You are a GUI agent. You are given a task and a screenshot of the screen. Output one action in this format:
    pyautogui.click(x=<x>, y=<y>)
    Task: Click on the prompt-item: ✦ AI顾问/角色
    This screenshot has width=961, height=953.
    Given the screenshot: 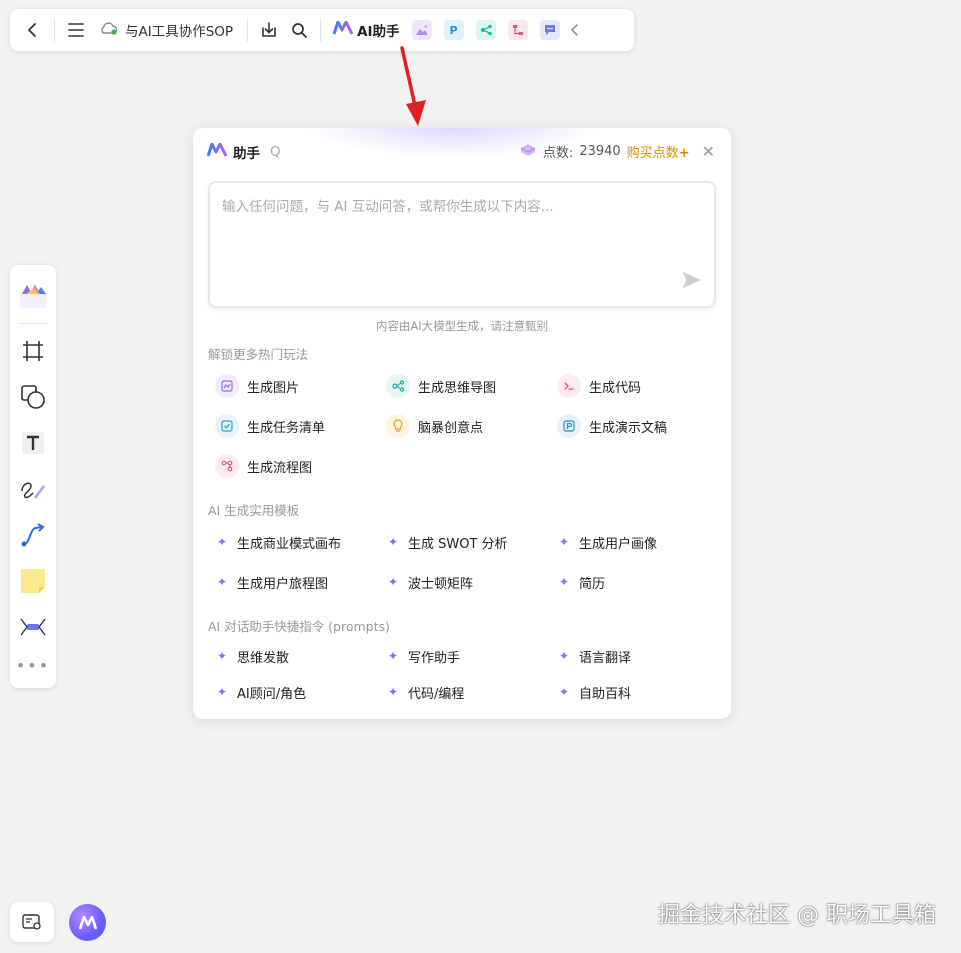 What is the action you would take?
    pyautogui.click(x=300, y=692)
    